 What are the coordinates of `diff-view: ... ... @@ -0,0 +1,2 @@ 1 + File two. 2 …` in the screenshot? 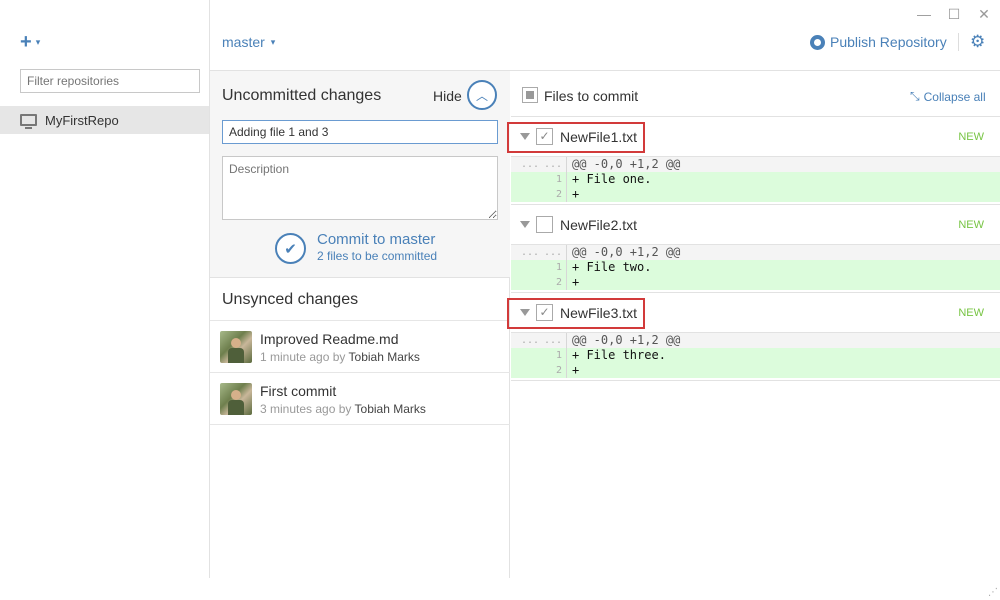 It's located at (755, 267).